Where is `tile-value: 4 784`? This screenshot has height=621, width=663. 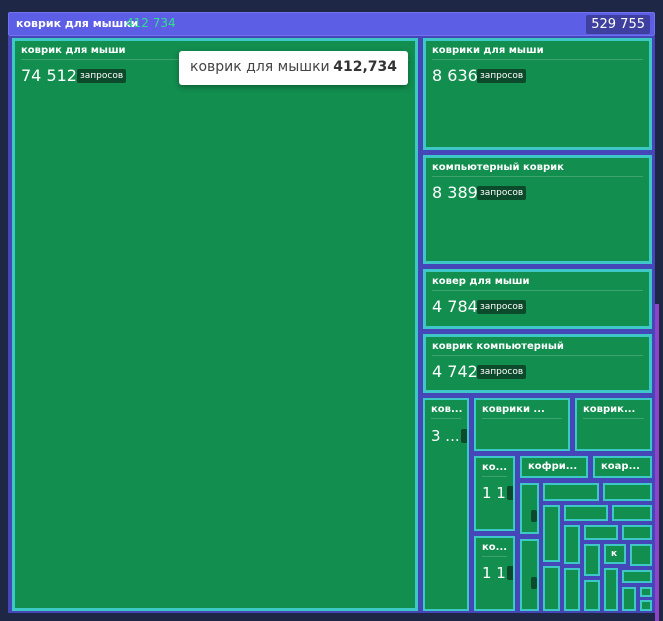 tile-value: 4 784 is located at coordinates (455, 306).